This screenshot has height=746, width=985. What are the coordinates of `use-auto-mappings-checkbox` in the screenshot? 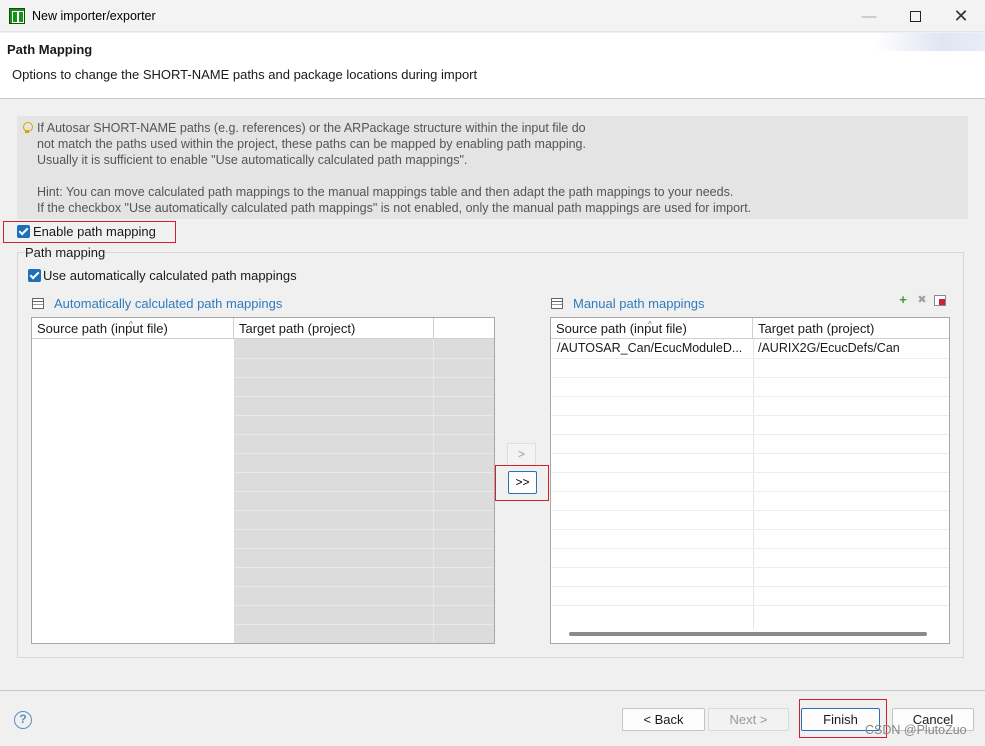 It's located at (34, 275).